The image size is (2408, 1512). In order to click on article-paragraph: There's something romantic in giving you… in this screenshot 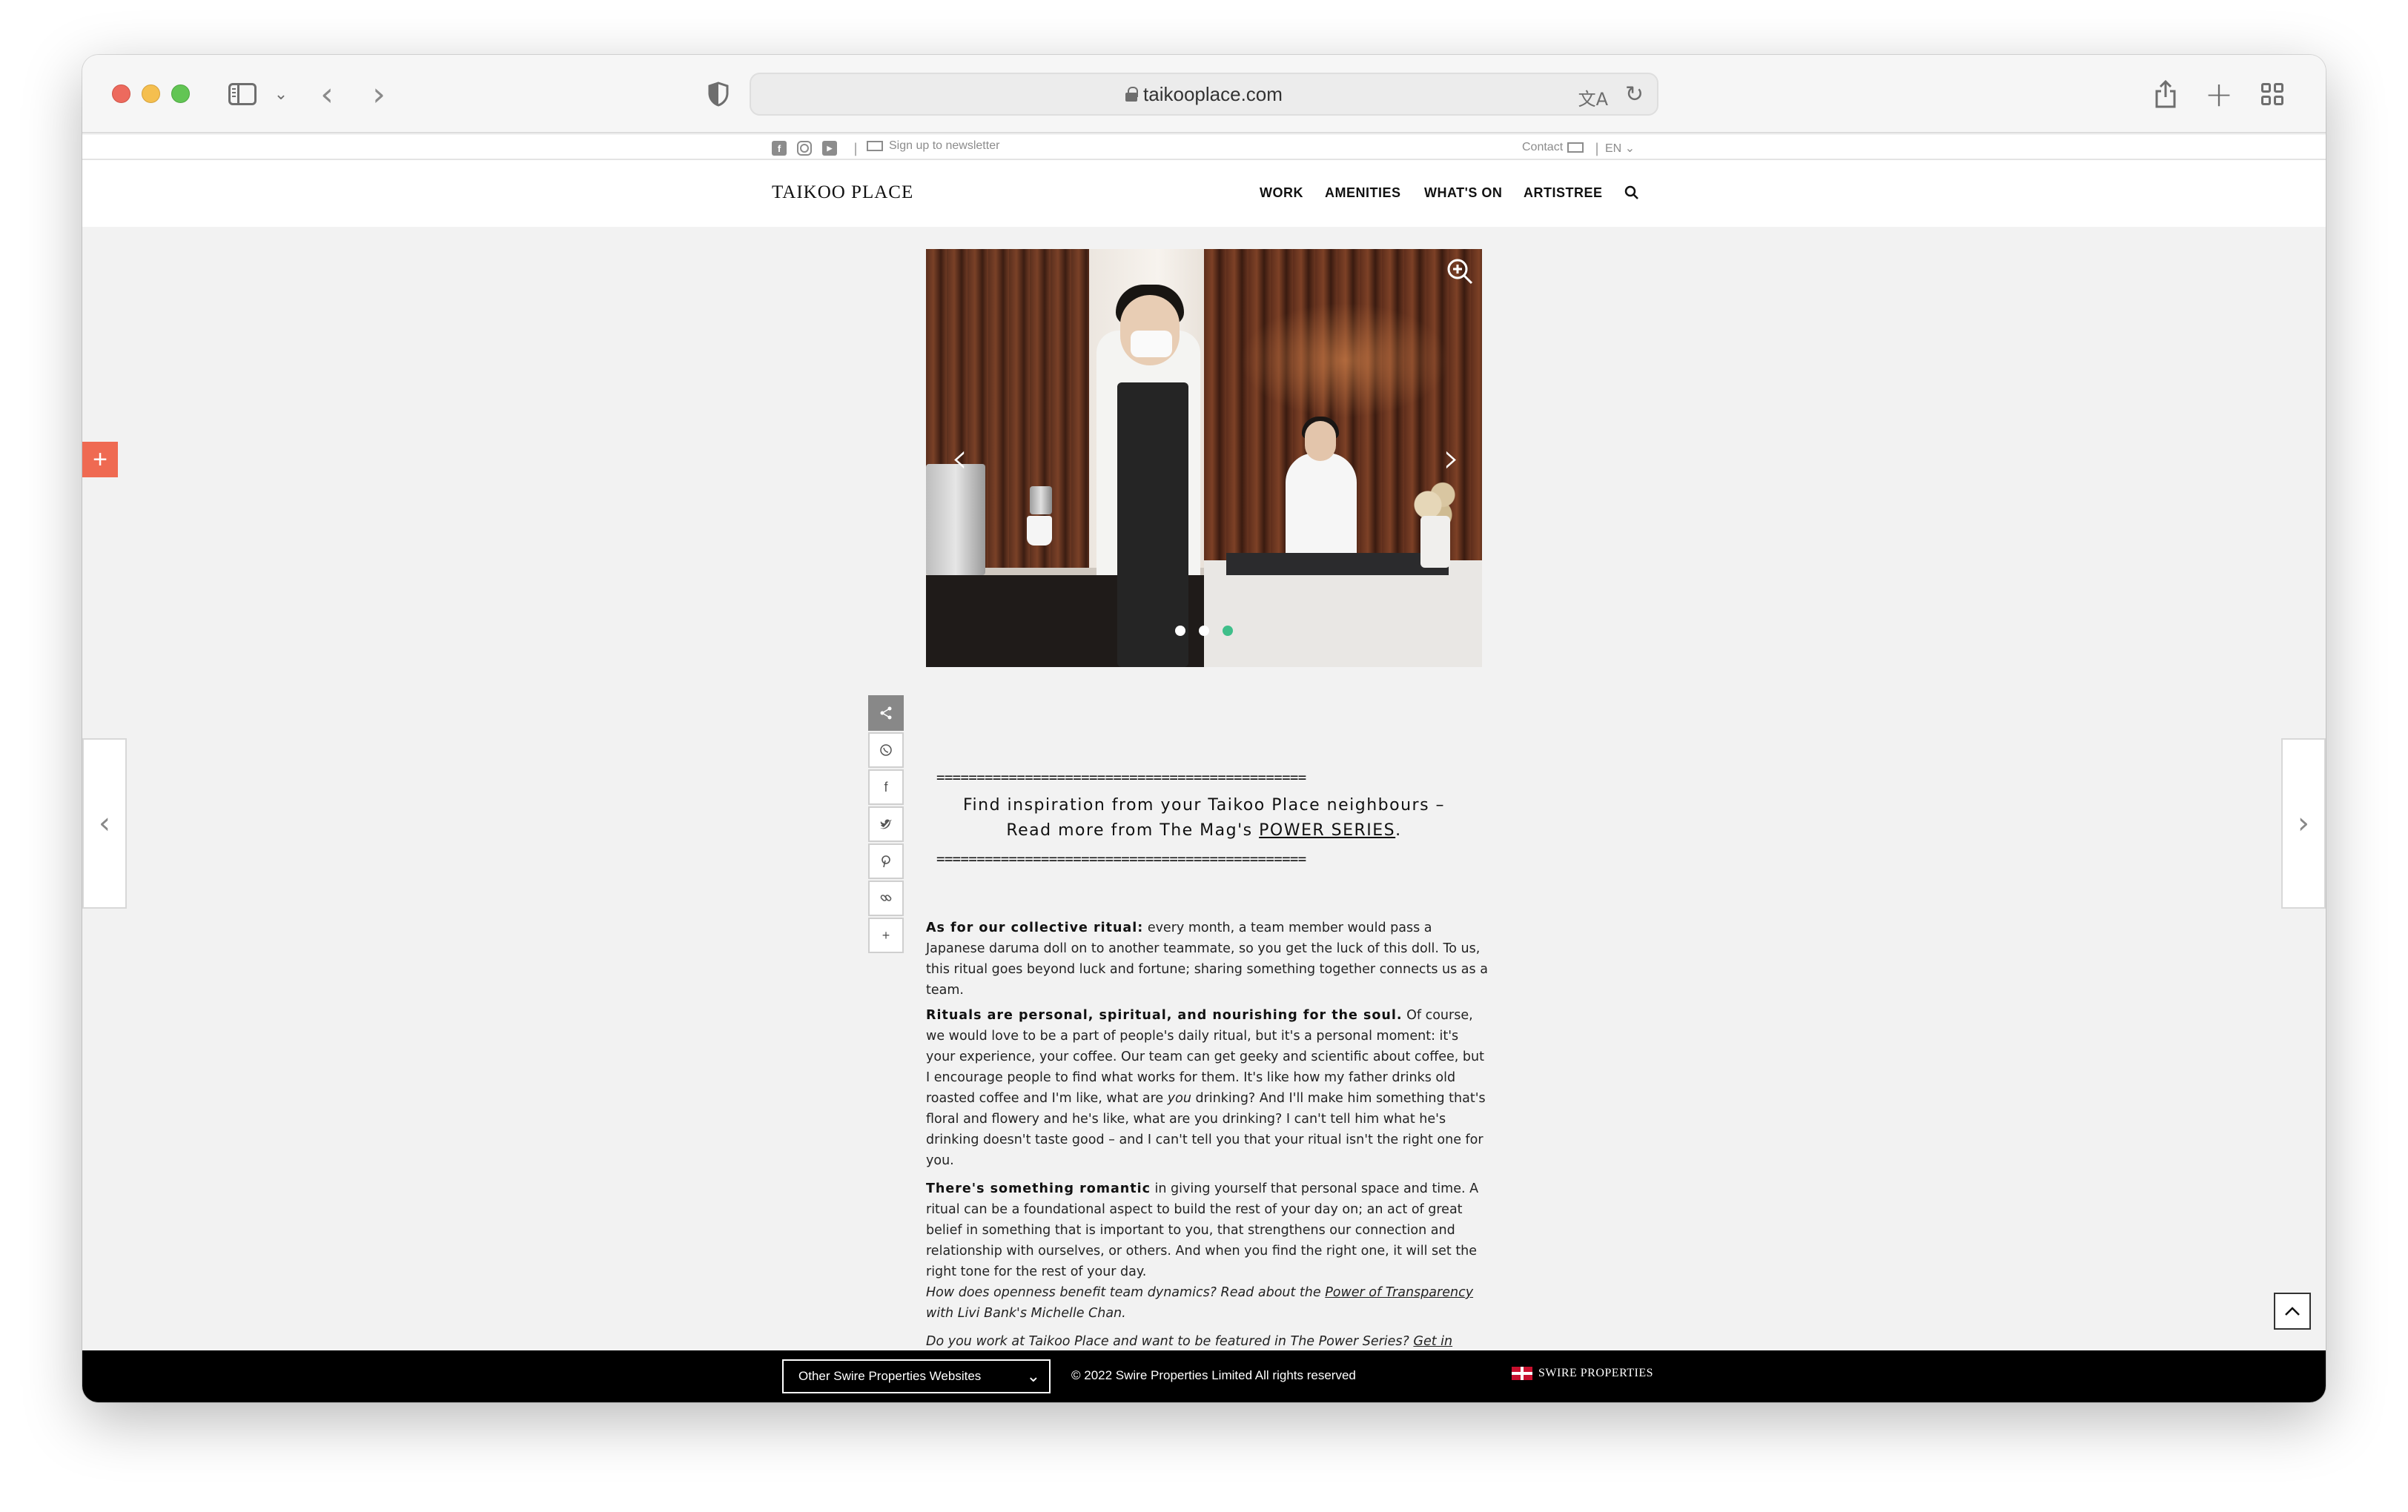, I will do `click(1207, 1230)`.